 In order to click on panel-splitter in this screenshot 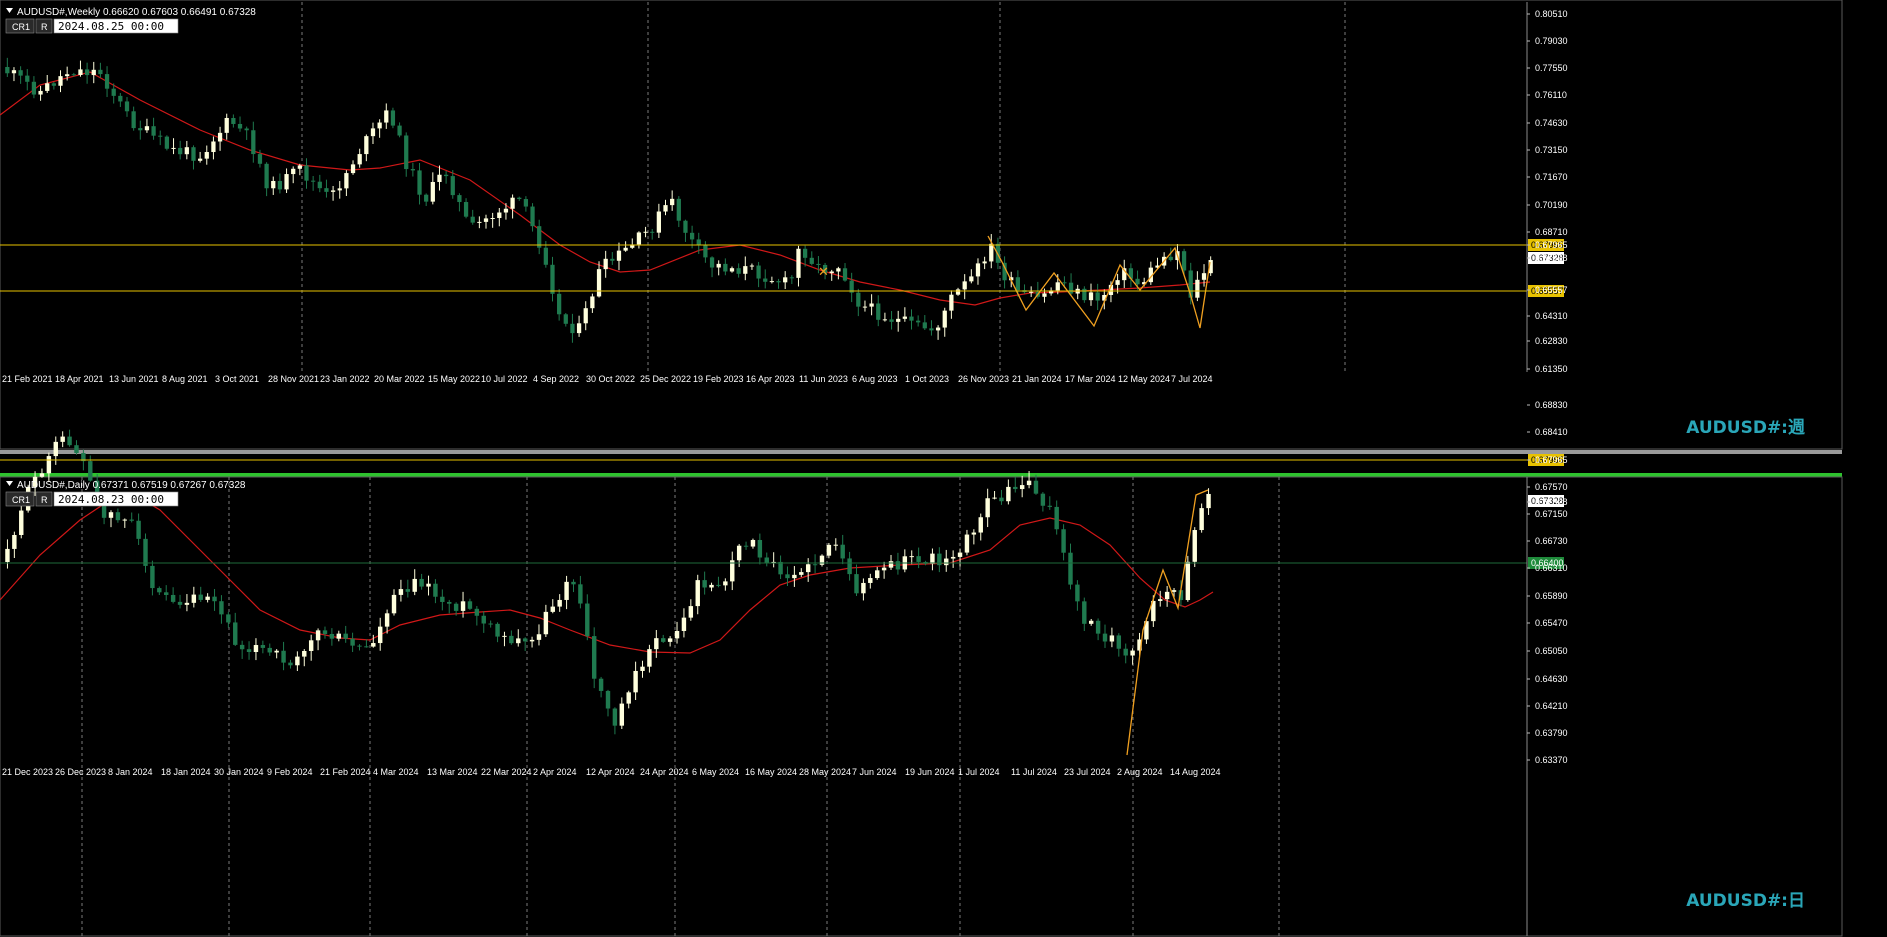, I will do `click(921, 452)`.